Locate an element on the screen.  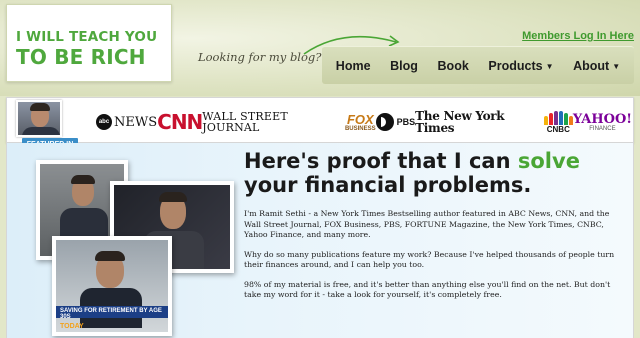
nav-blog-label: Blog is located at coordinates (404, 65).